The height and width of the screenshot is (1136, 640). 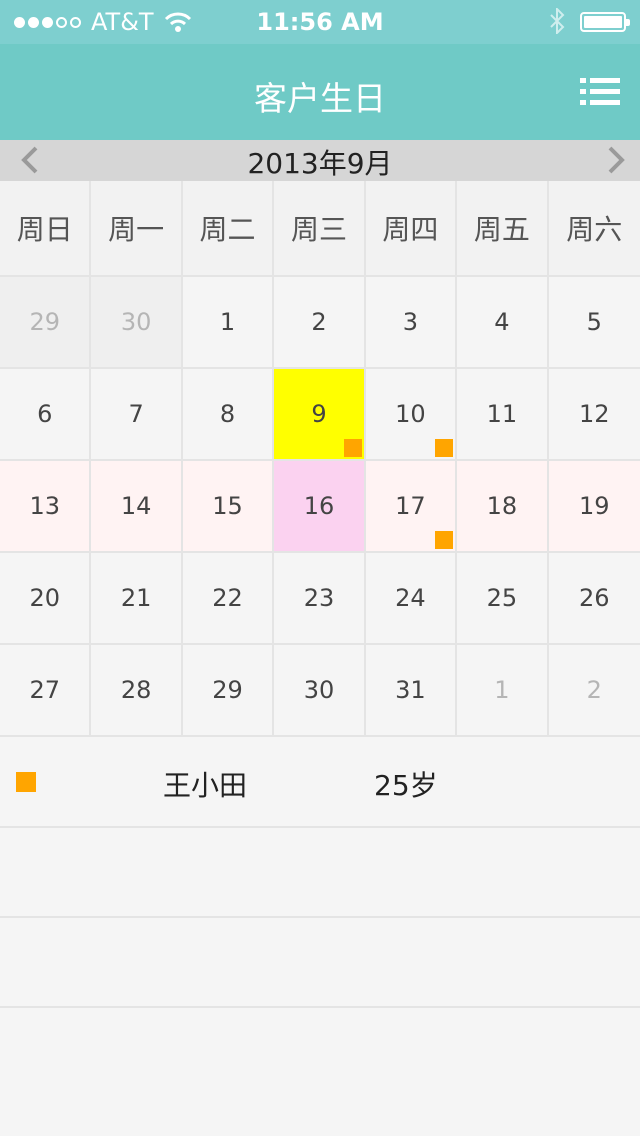 What do you see at coordinates (320, 98) in the screenshot?
I see `page-title: 客户生日` at bounding box center [320, 98].